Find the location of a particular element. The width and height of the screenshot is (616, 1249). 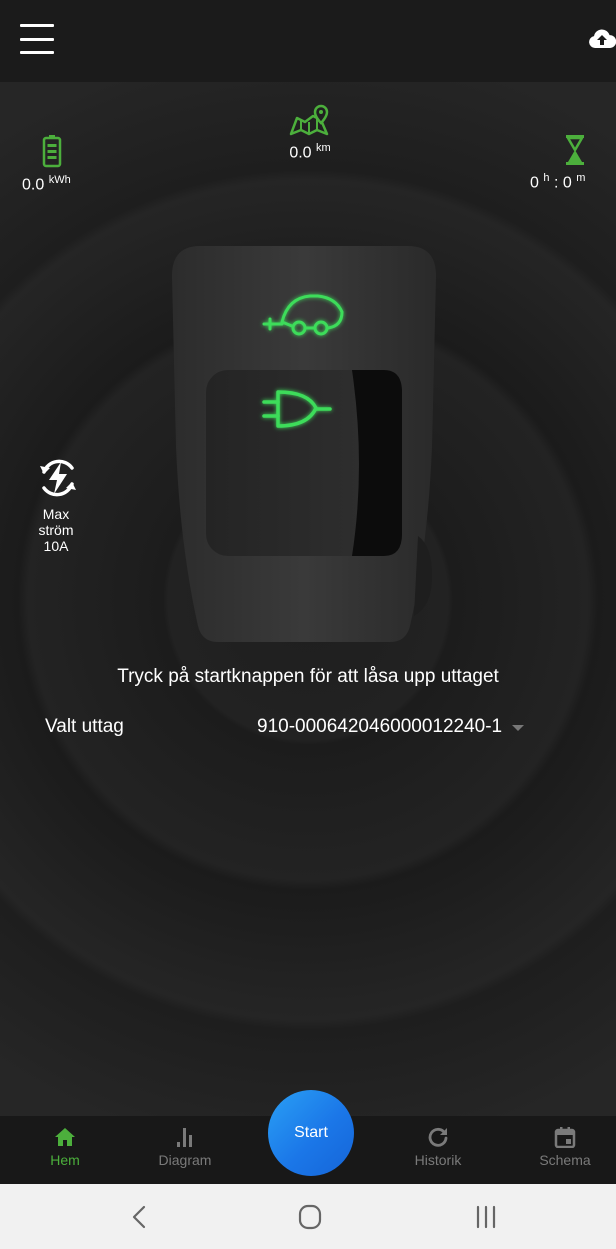

nav-item-diagram: Diagram is located at coordinates (185, 1147).